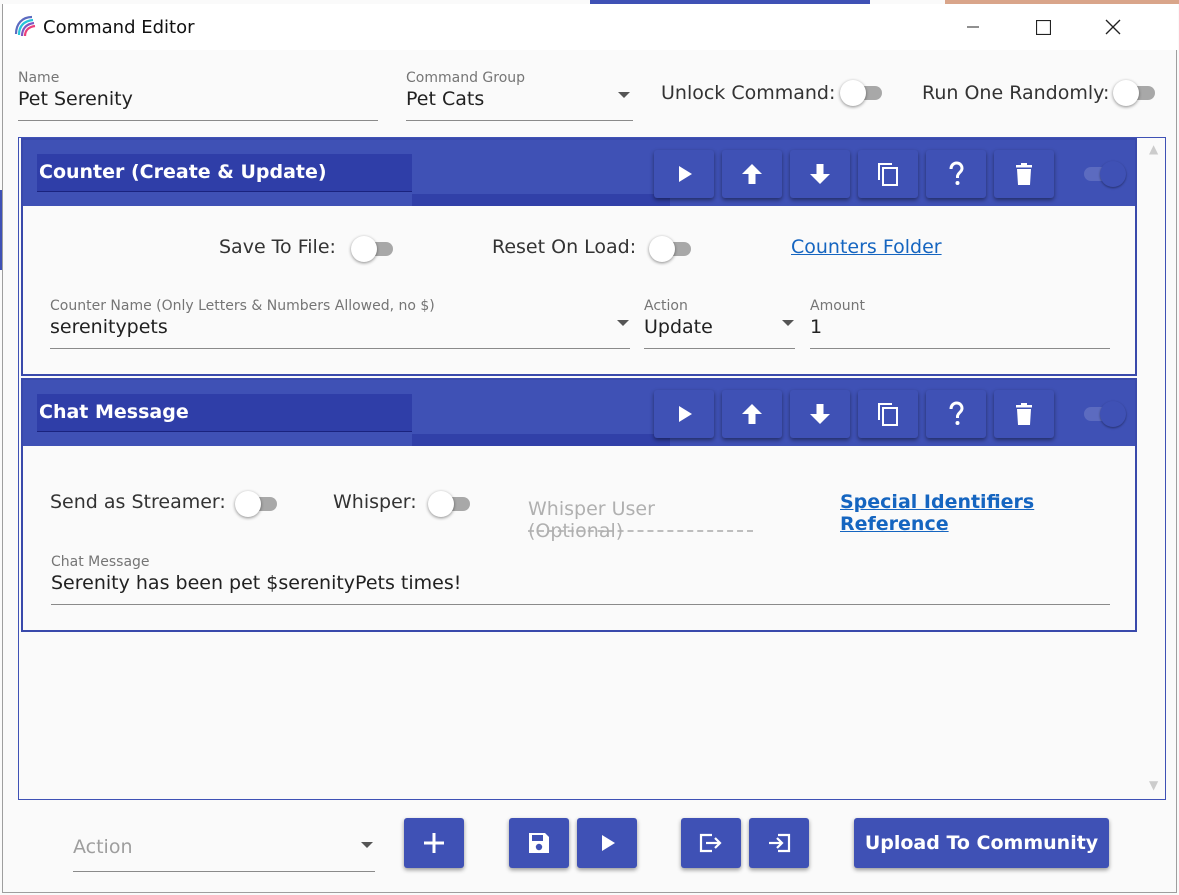  I want to click on minimize-icon, so click(973, 27).